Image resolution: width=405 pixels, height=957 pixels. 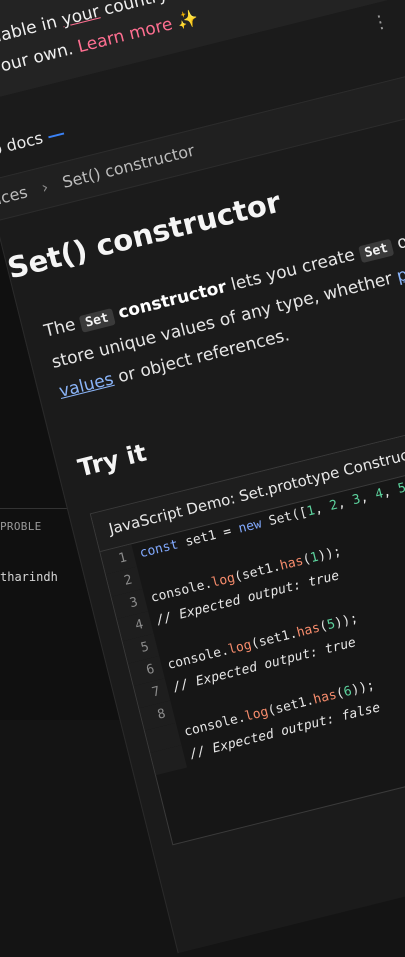 I want to click on chevron-right-icon: ›, so click(x=45, y=187).